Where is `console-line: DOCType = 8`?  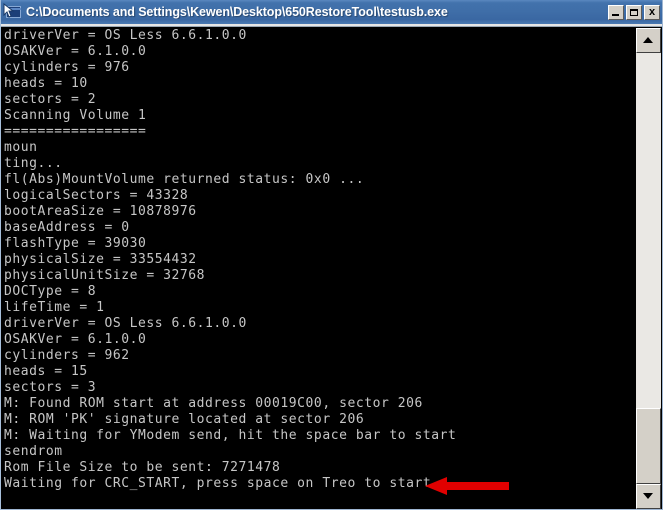
console-line: DOCType = 8 is located at coordinates (50, 291).